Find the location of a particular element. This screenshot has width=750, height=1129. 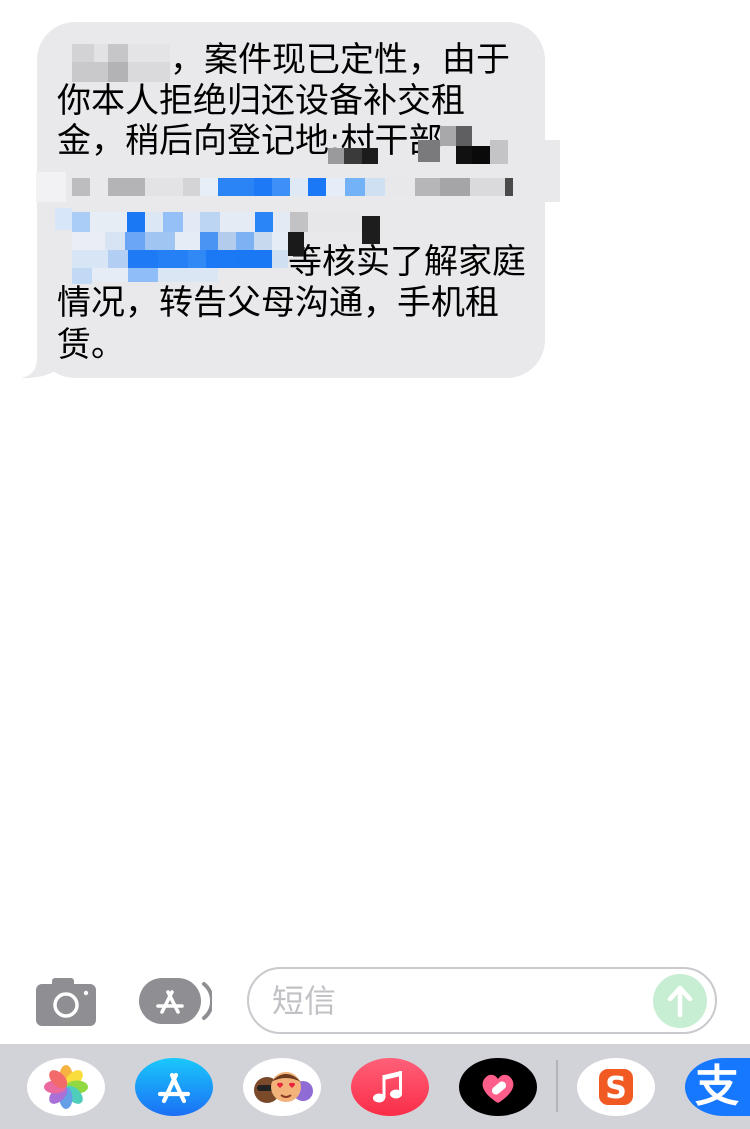

camera-button is located at coordinates (66, 1001).